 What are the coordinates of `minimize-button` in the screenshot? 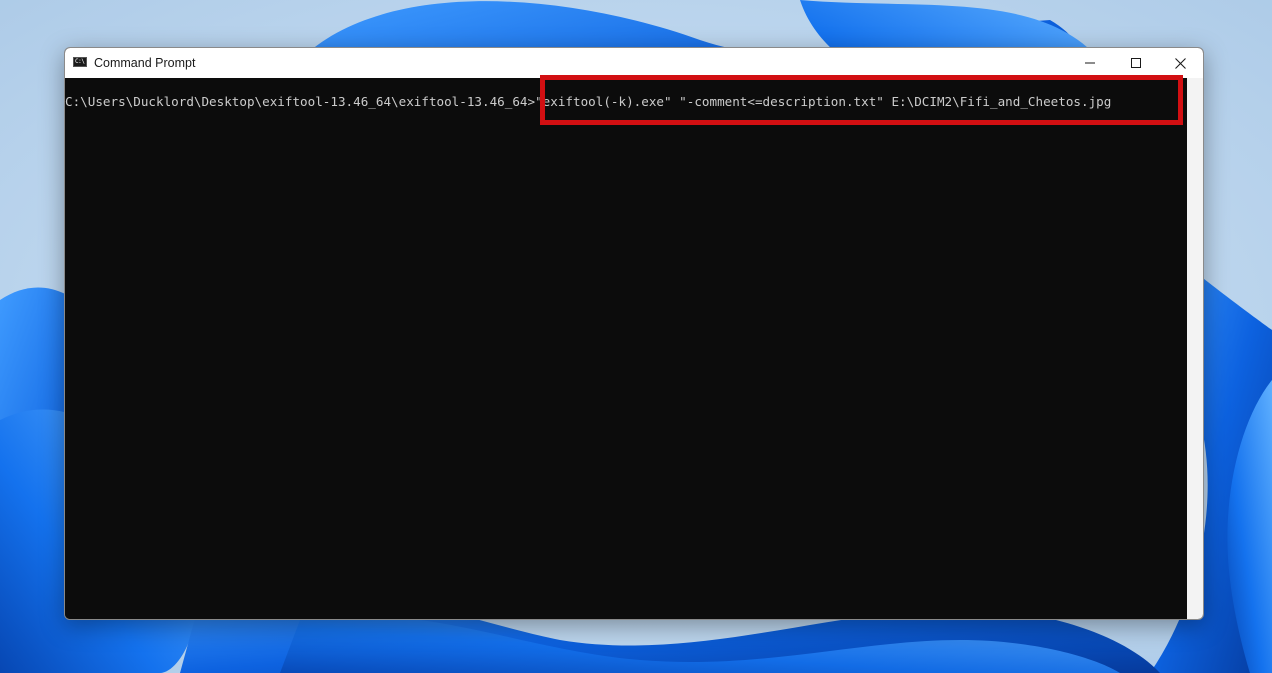 It's located at (1090, 63).